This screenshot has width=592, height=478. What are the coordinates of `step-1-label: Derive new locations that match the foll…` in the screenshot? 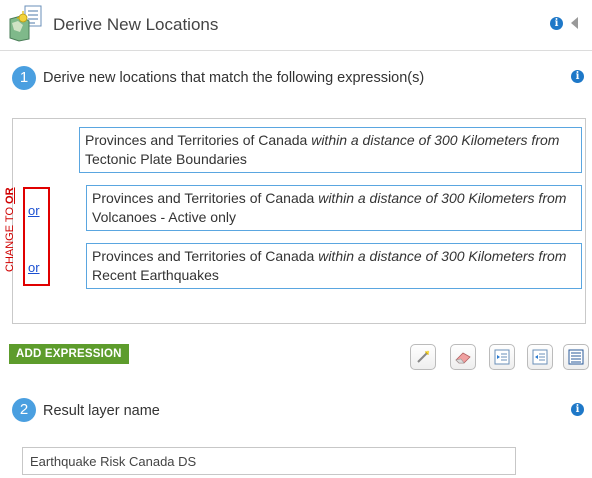 It's located at (234, 78).